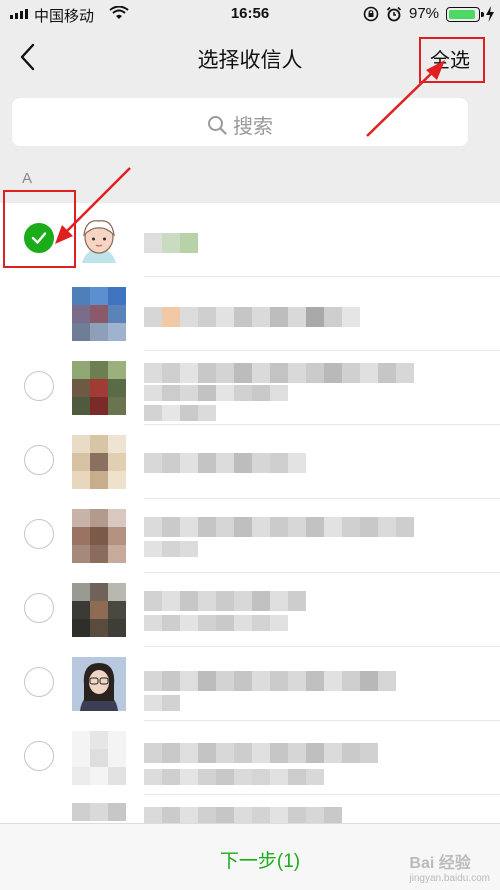 The height and width of the screenshot is (890, 500). What do you see at coordinates (217, 125) in the screenshot?
I see `search-icon` at bounding box center [217, 125].